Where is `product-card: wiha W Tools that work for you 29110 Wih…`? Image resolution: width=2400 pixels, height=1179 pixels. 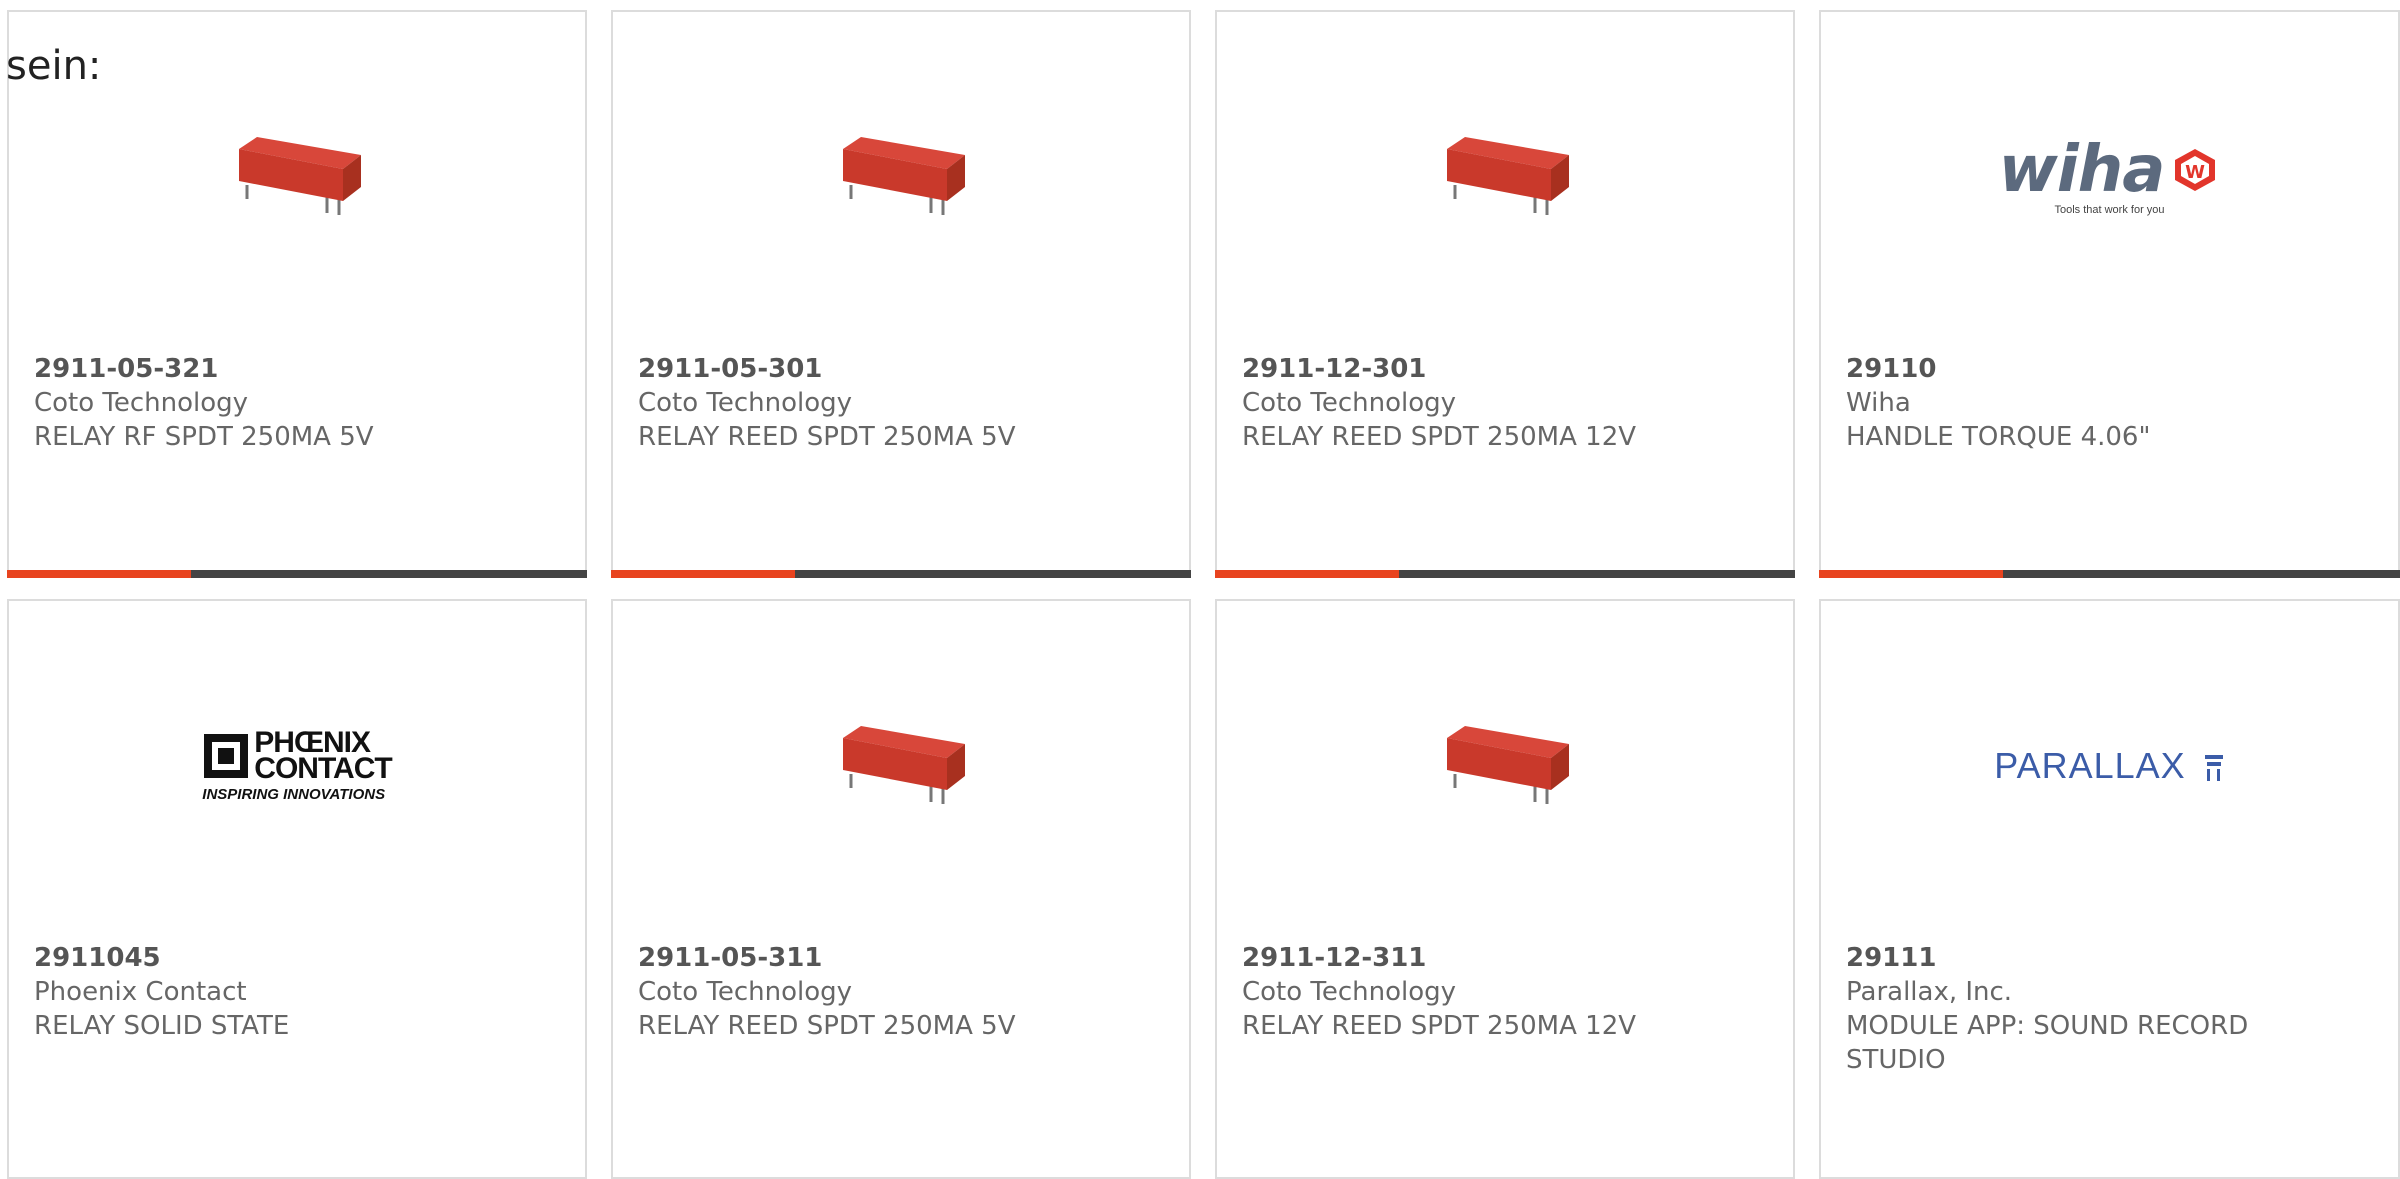 product-card: wiha W Tools that work for you 29110 Wih… is located at coordinates (2109, 294).